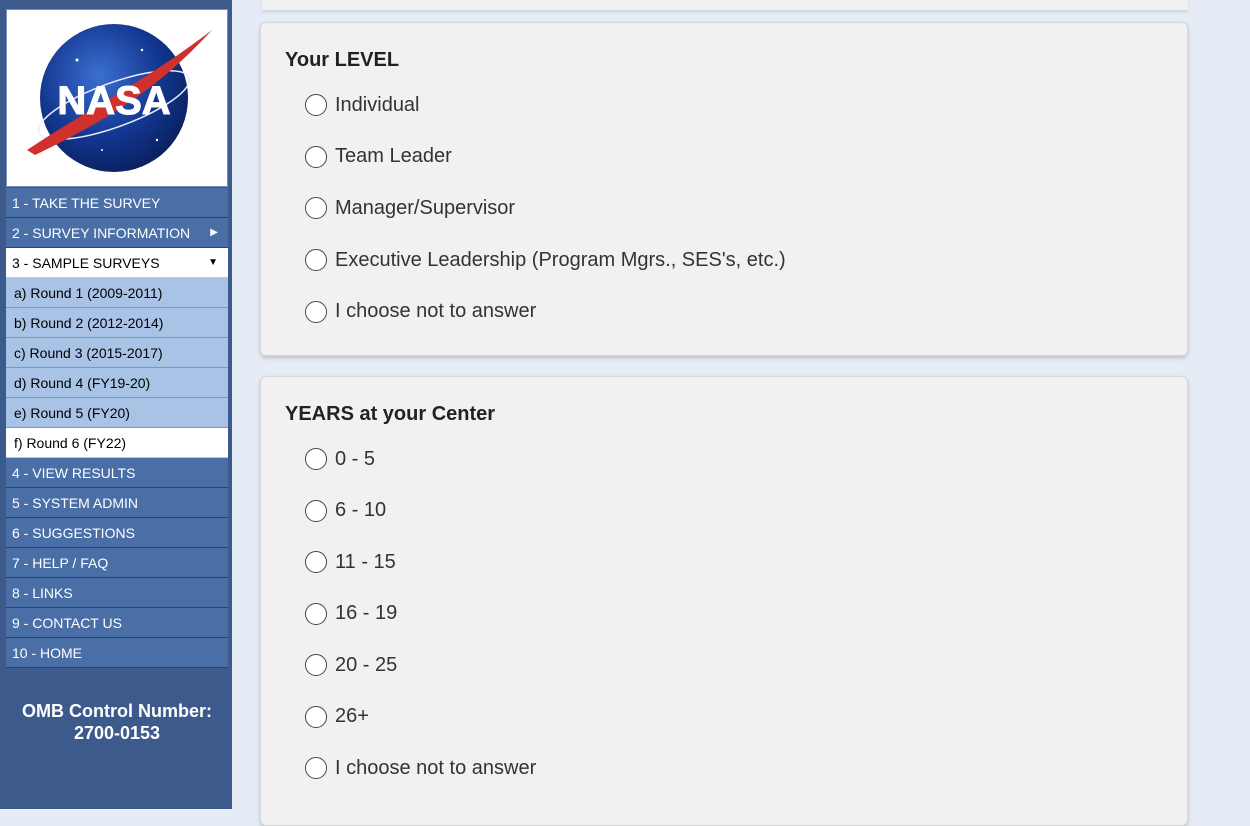 The height and width of the screenshot is (826, 1250). I want to click on option-label: Manager/Supervisor, so click(425, 207).